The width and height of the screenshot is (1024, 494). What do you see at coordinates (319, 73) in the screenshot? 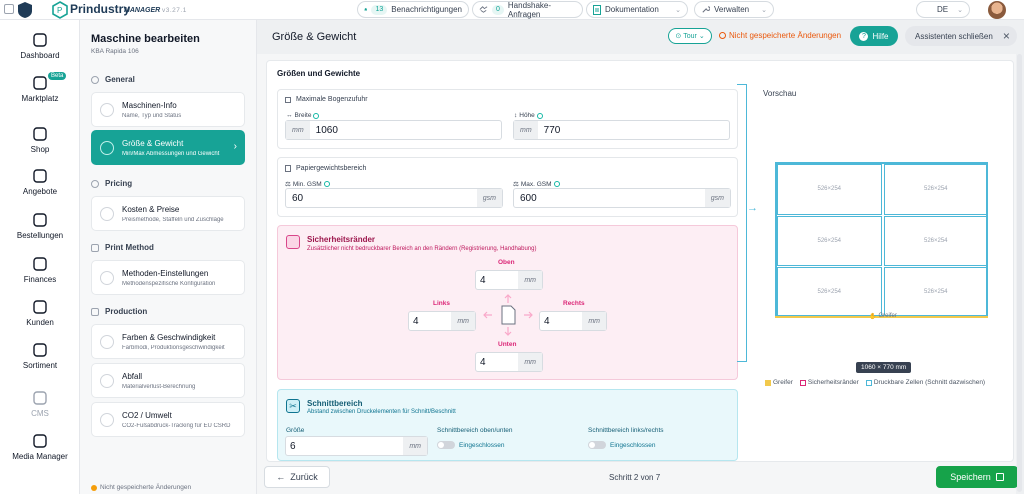
I see `form-section-title: Größen und Gewichte` at bounding box center [319, 73].